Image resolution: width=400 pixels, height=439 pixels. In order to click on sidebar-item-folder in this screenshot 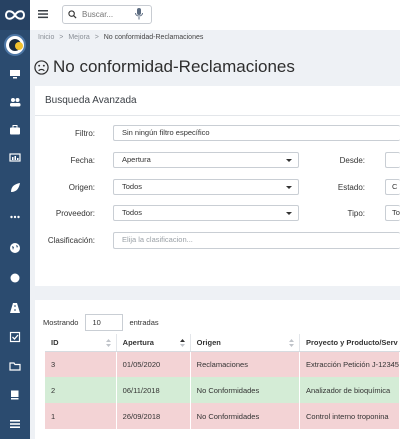, I will do `click(15, 366)`.